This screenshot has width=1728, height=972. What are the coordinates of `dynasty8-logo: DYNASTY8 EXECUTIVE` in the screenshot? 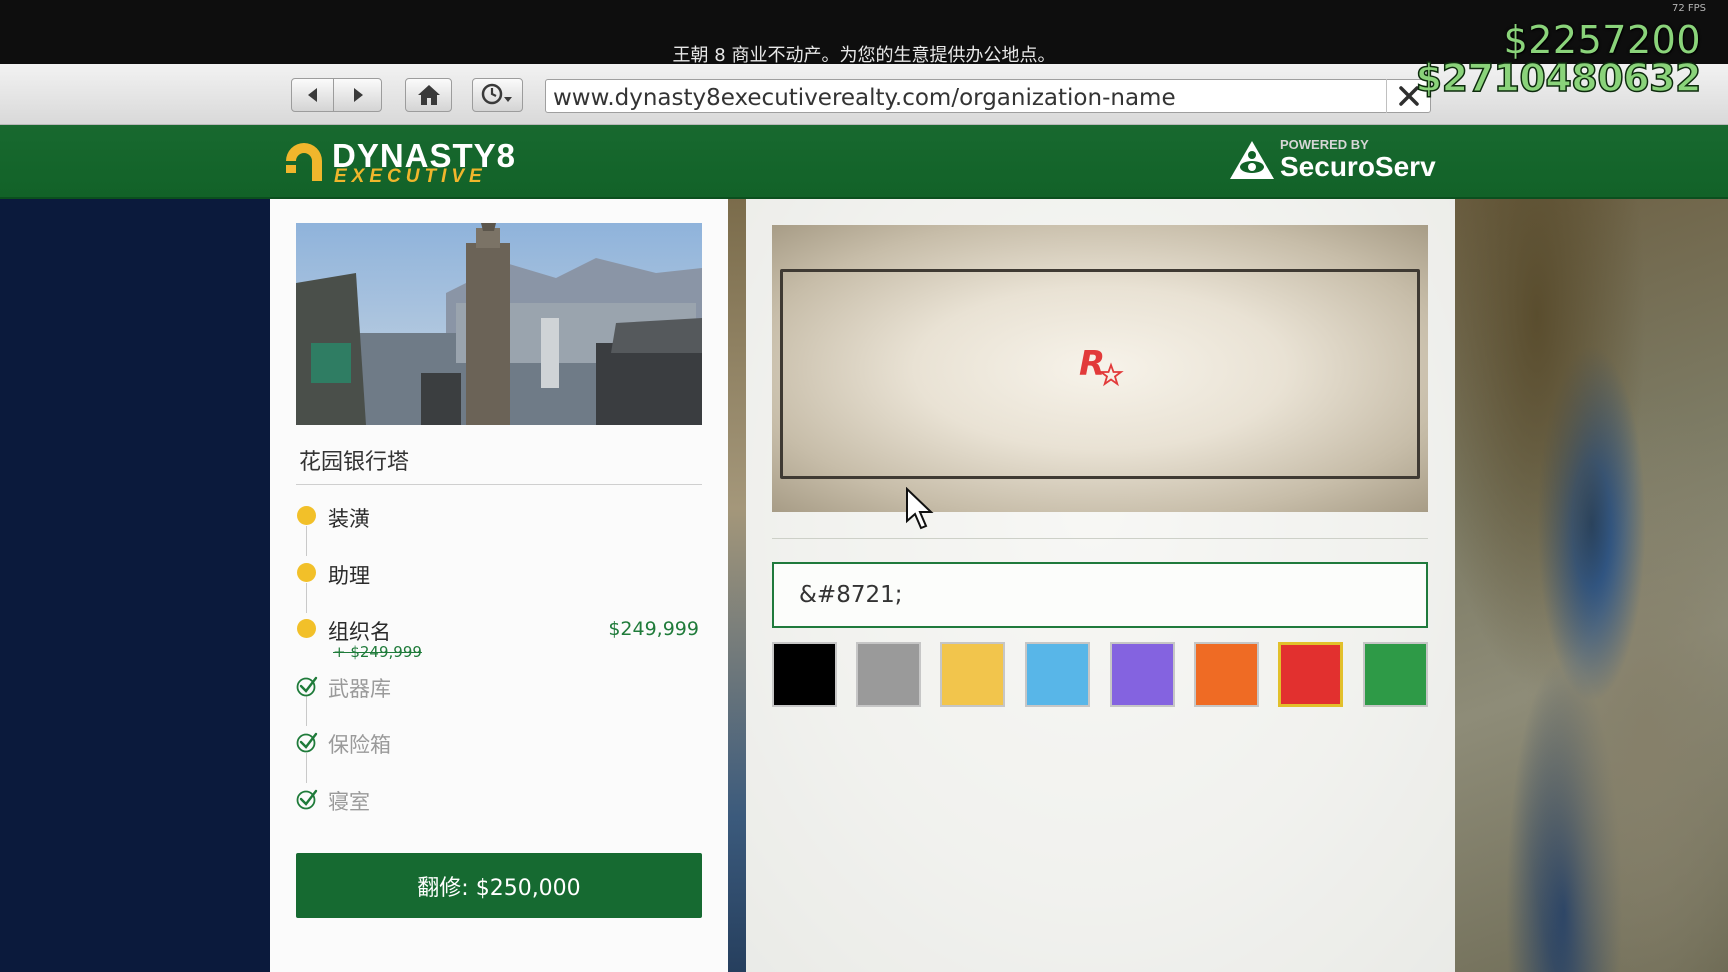 It's located at (398, 162).